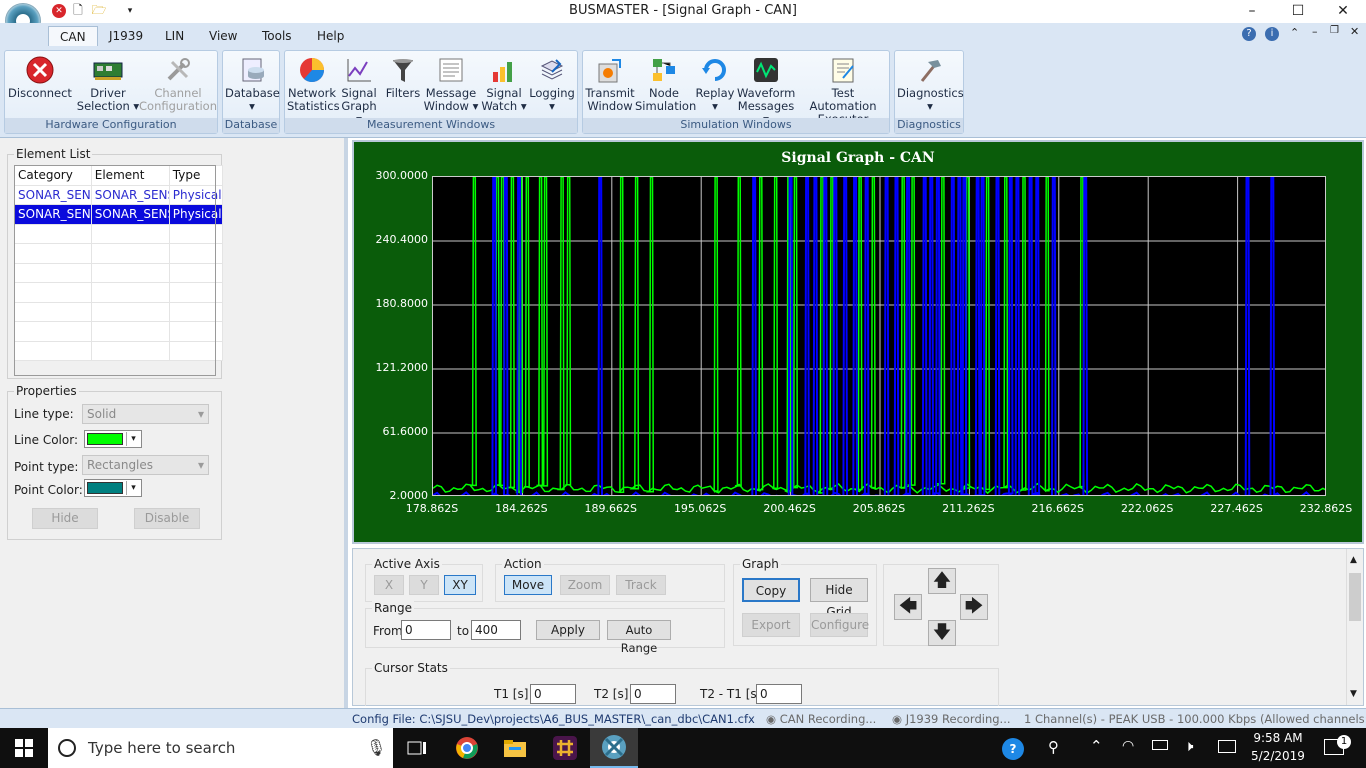 The image size is (1366, 768). What do you see at coordinates (40, 77) in the screenshot?
I see `disconnect-button: Disconnect` at bounding box center [40, 77].